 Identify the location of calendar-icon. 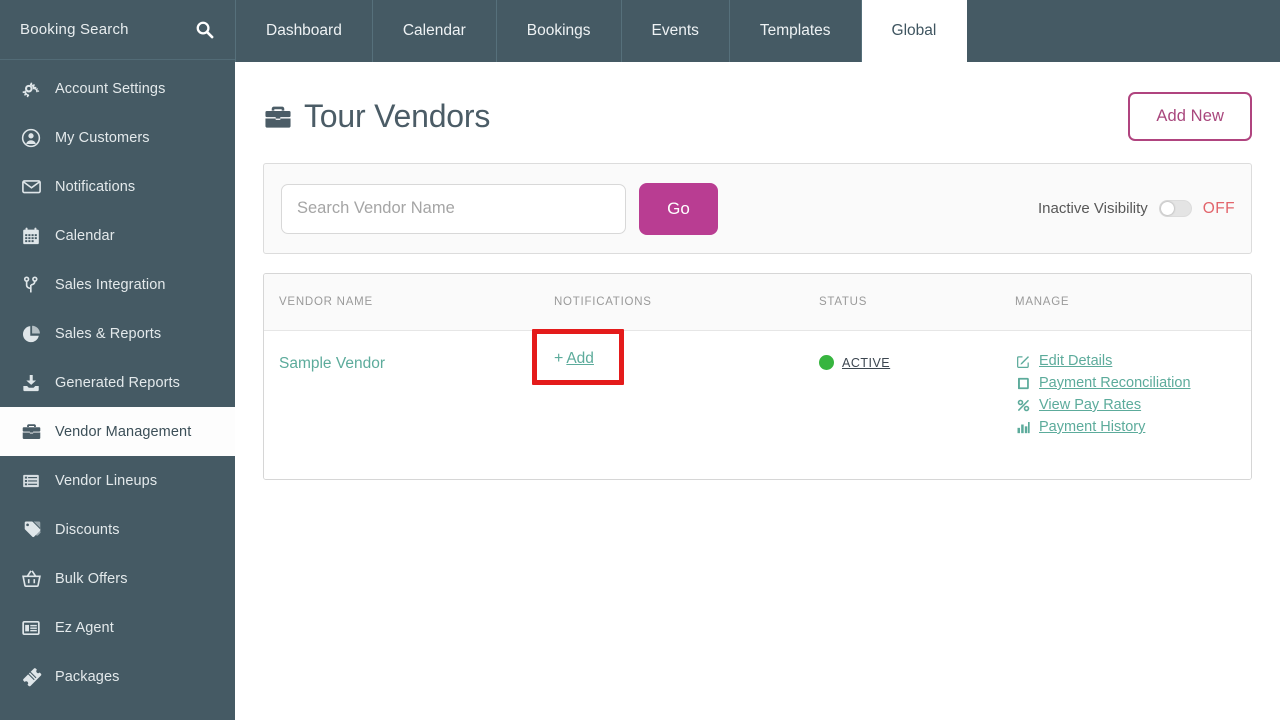
(31, 236).